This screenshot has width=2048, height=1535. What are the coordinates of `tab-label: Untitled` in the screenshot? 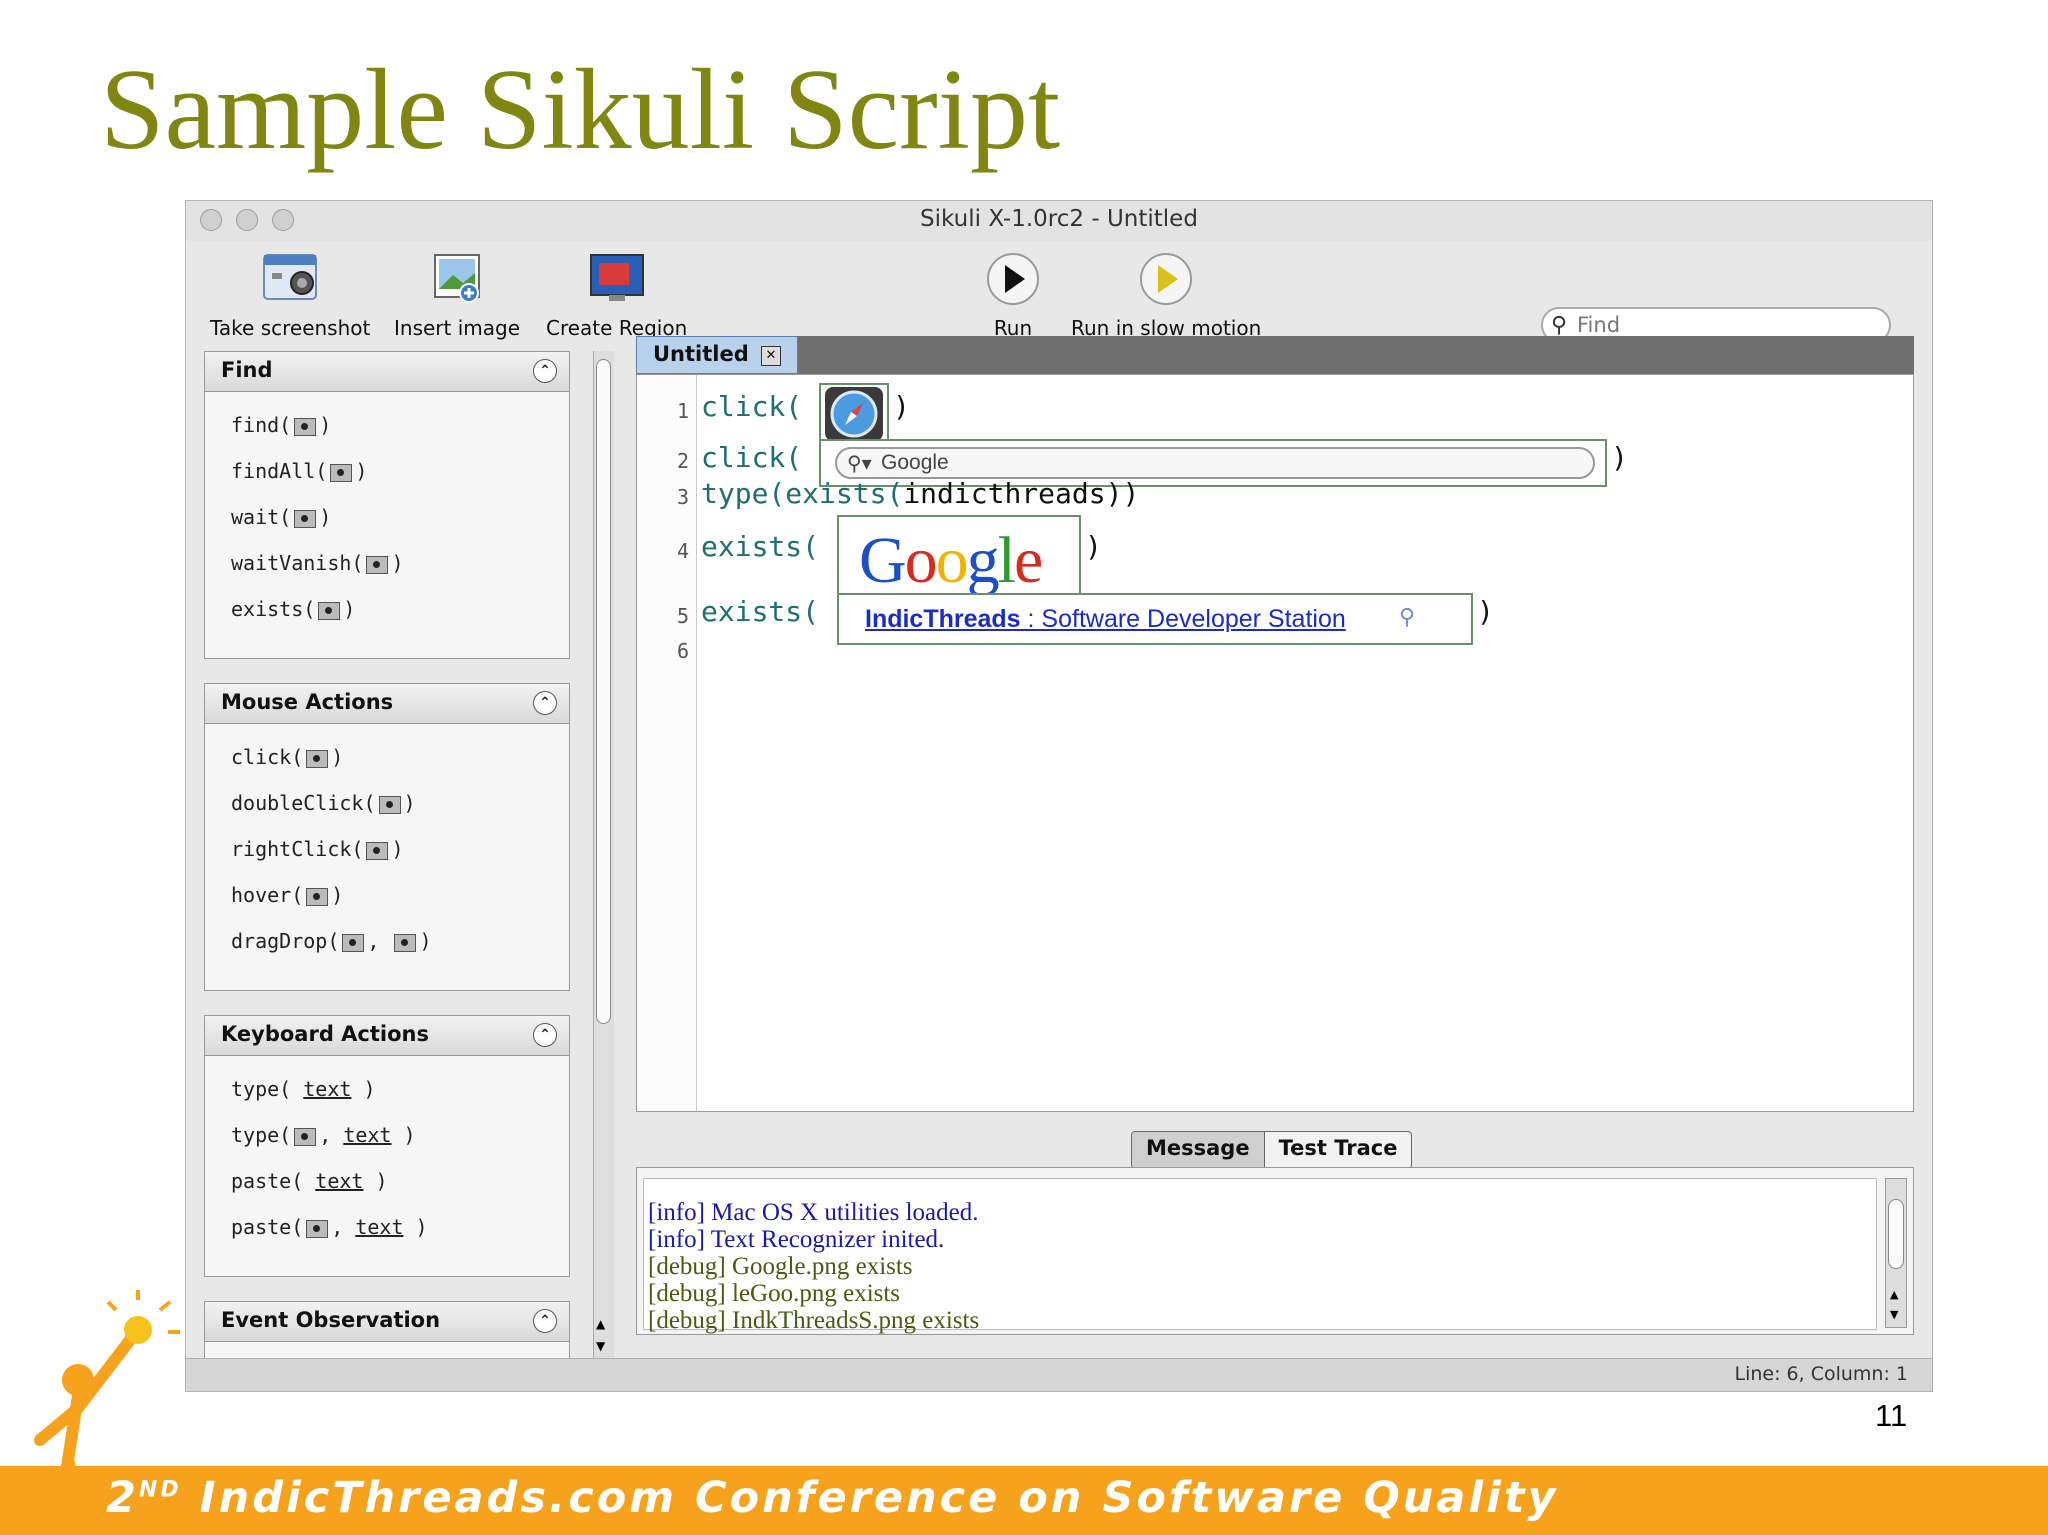 It's located at (701, 354).